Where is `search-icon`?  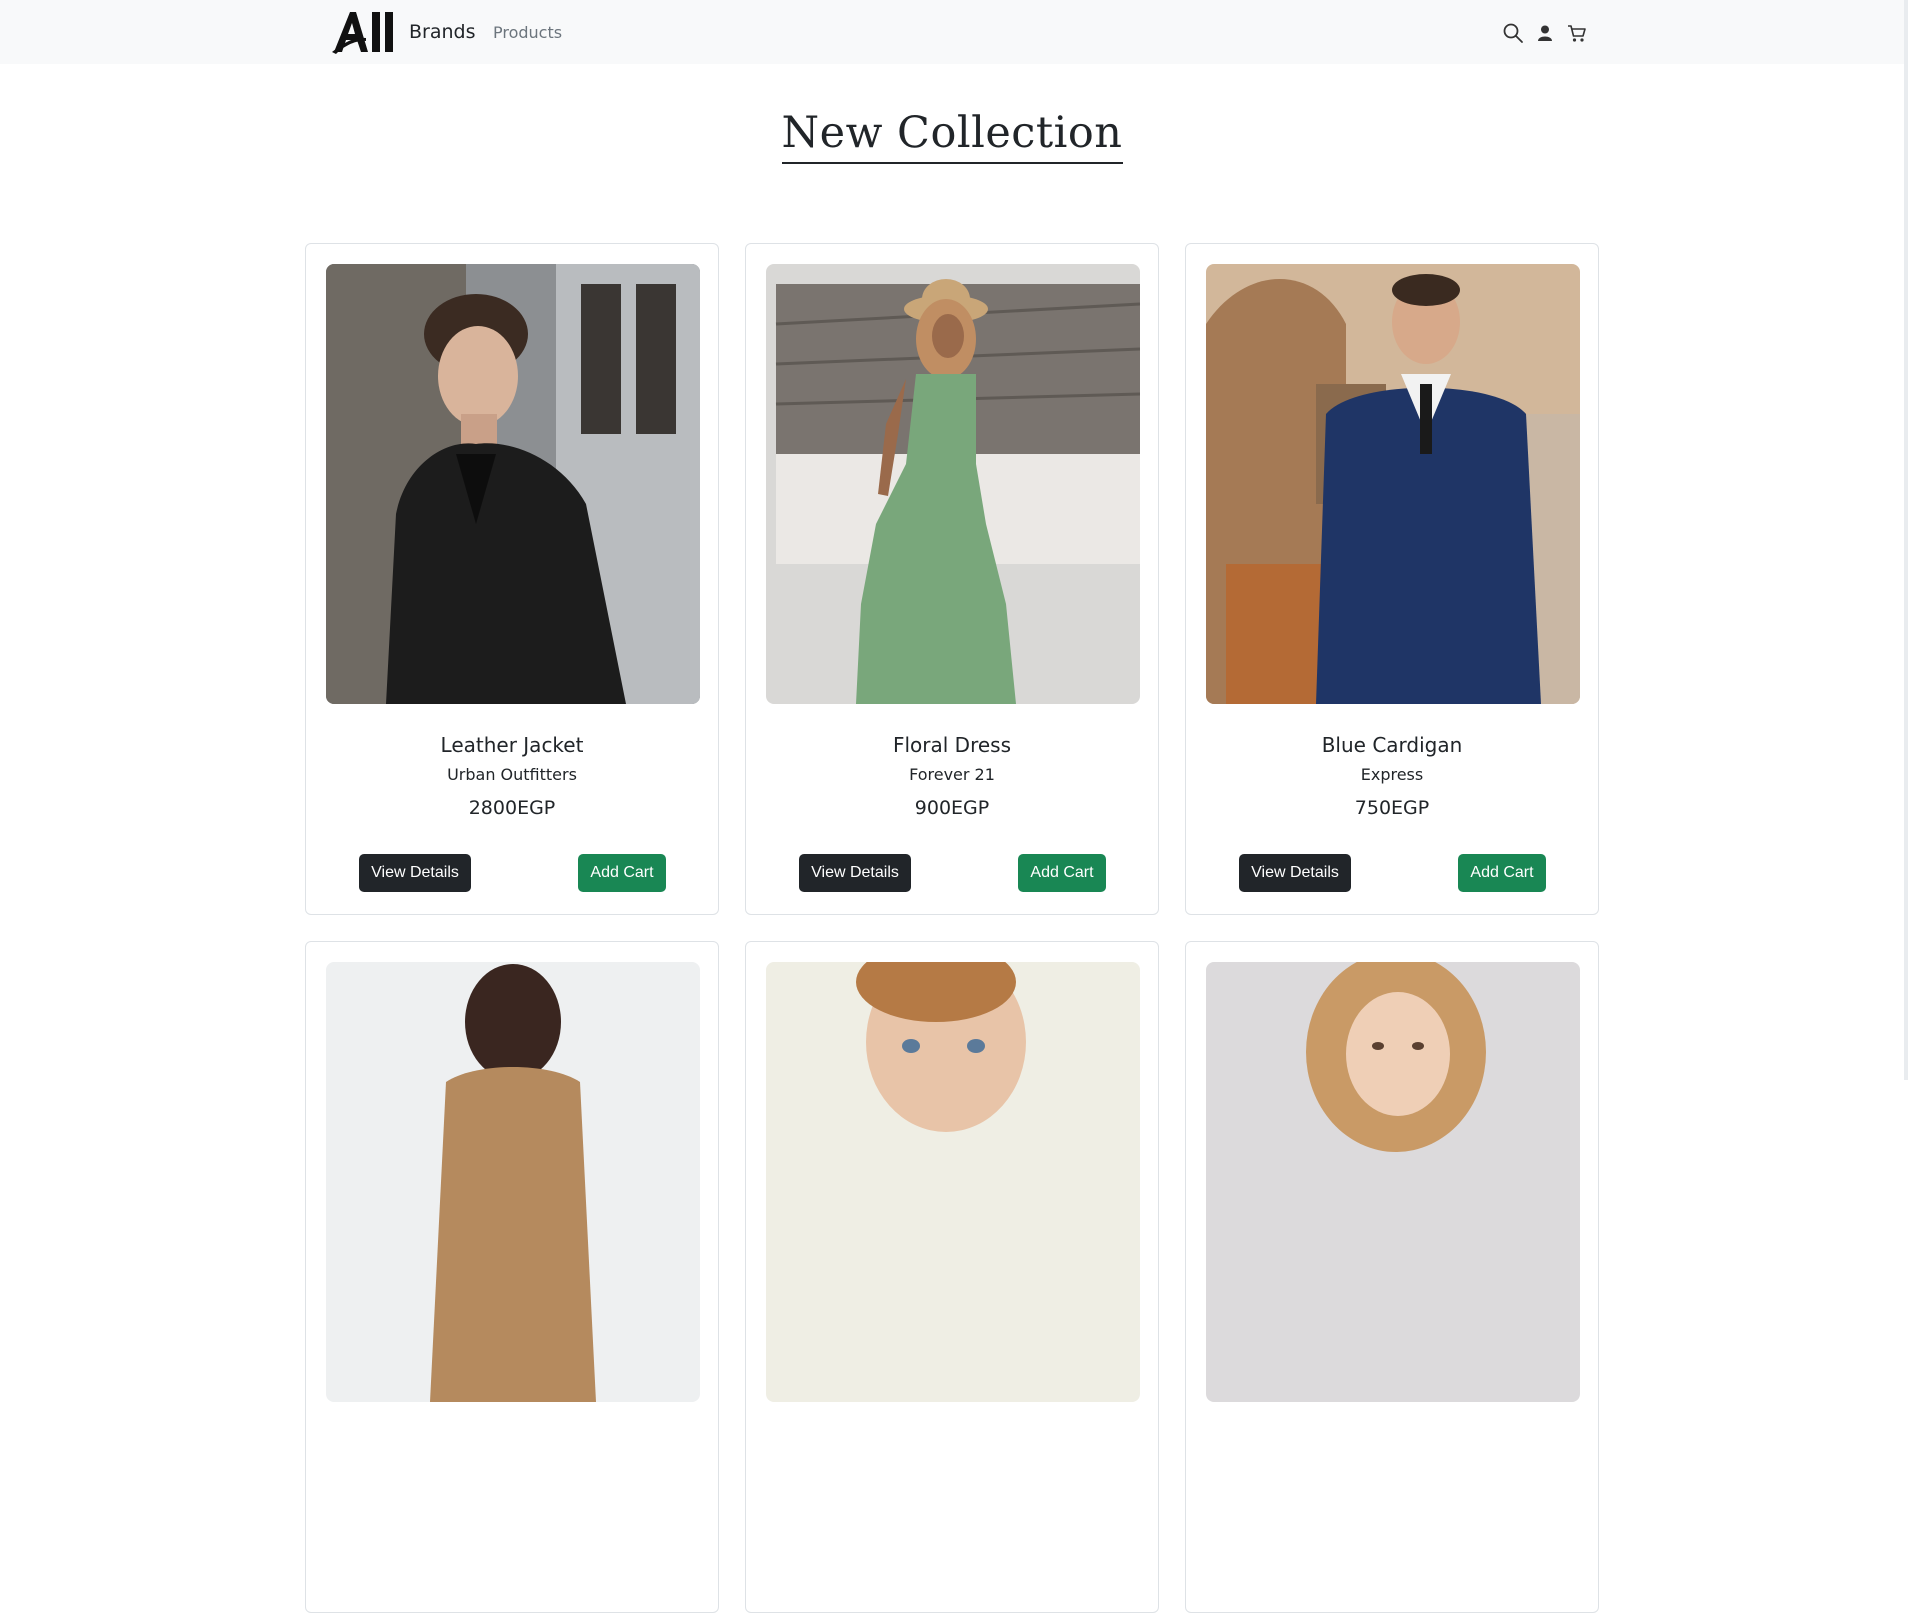
search-icon is located at coordinates (1513, 33).